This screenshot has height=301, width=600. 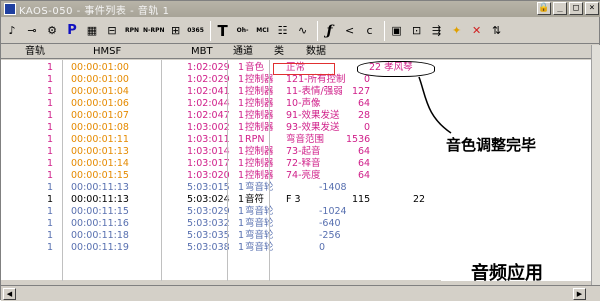 I want to click on scroll-right-button: ▶, so click(x=579, y=294).